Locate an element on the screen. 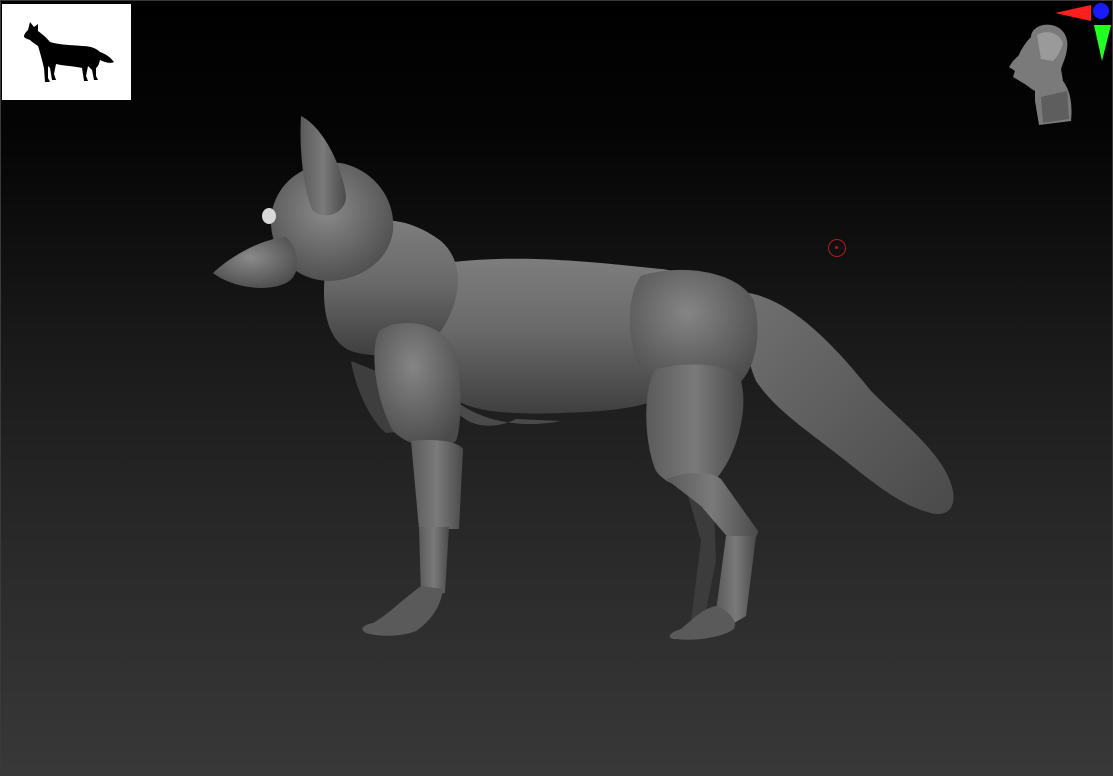 The width and height of the screenshot is (1113, 776). front-upper-leg-segment is located at coordinates (437, 484).